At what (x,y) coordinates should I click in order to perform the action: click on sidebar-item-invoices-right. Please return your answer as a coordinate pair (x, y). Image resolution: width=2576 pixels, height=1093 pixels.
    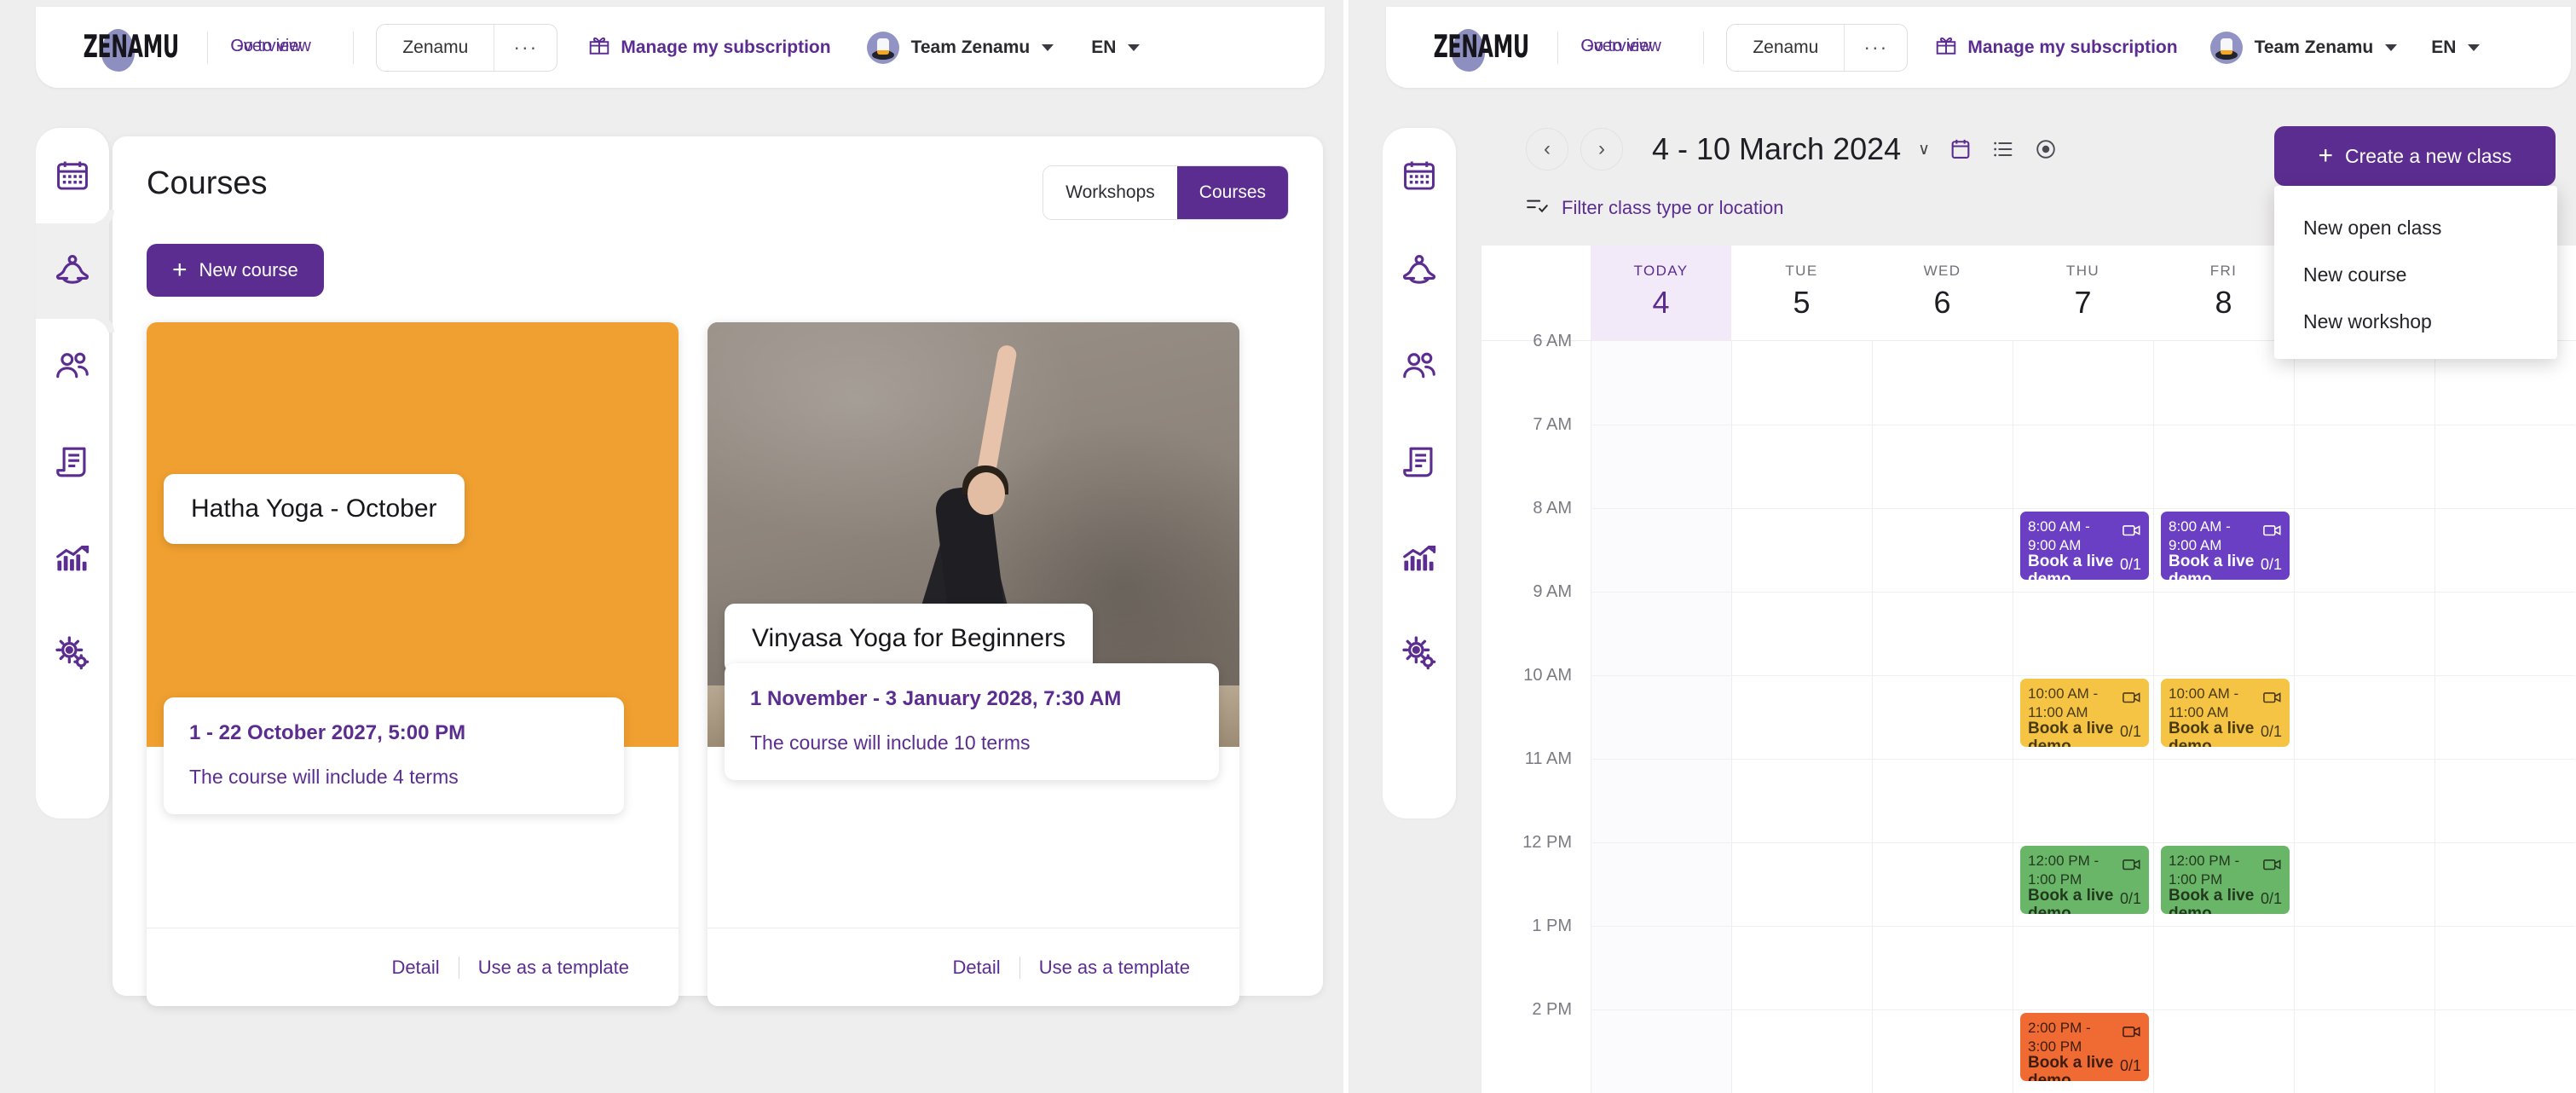
    Looking at the image, I should click on (1419, 462).